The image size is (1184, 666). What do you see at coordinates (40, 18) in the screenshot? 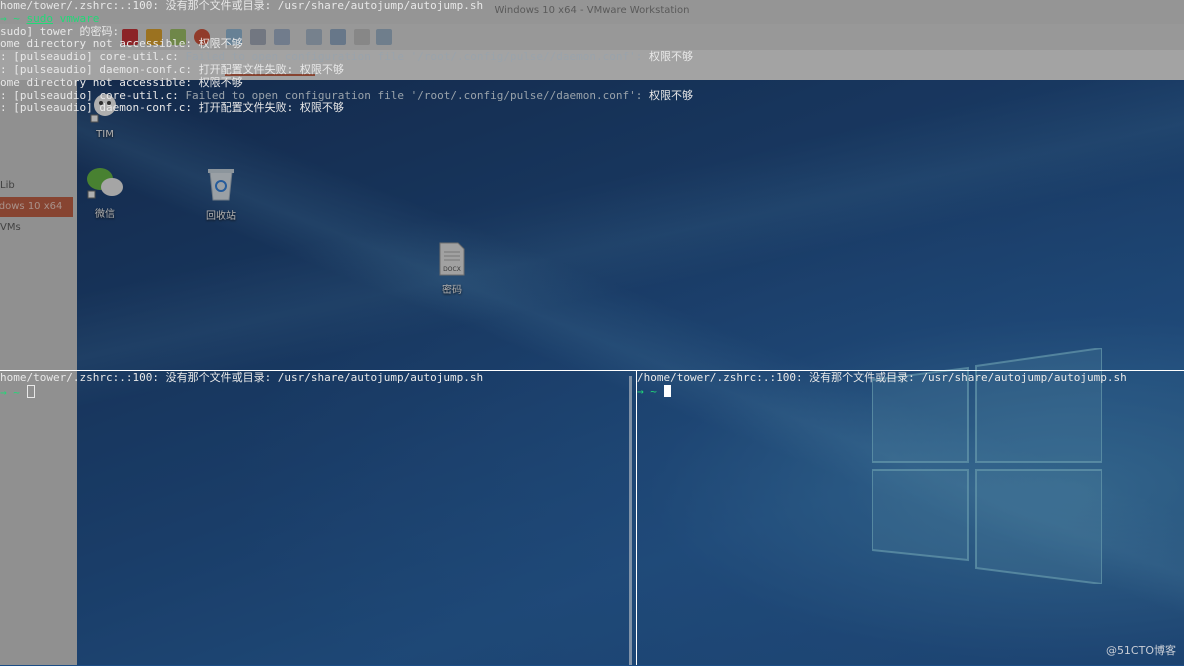
I see `command-sudo: sudo` at bounding box center [40, 18].